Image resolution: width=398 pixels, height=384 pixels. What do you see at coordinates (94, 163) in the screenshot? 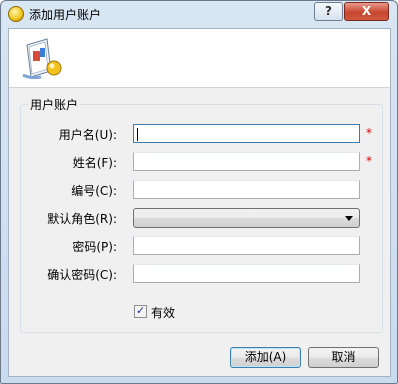
I see `fullname-label: 姓名(F):` at bounding box center [94, 163].